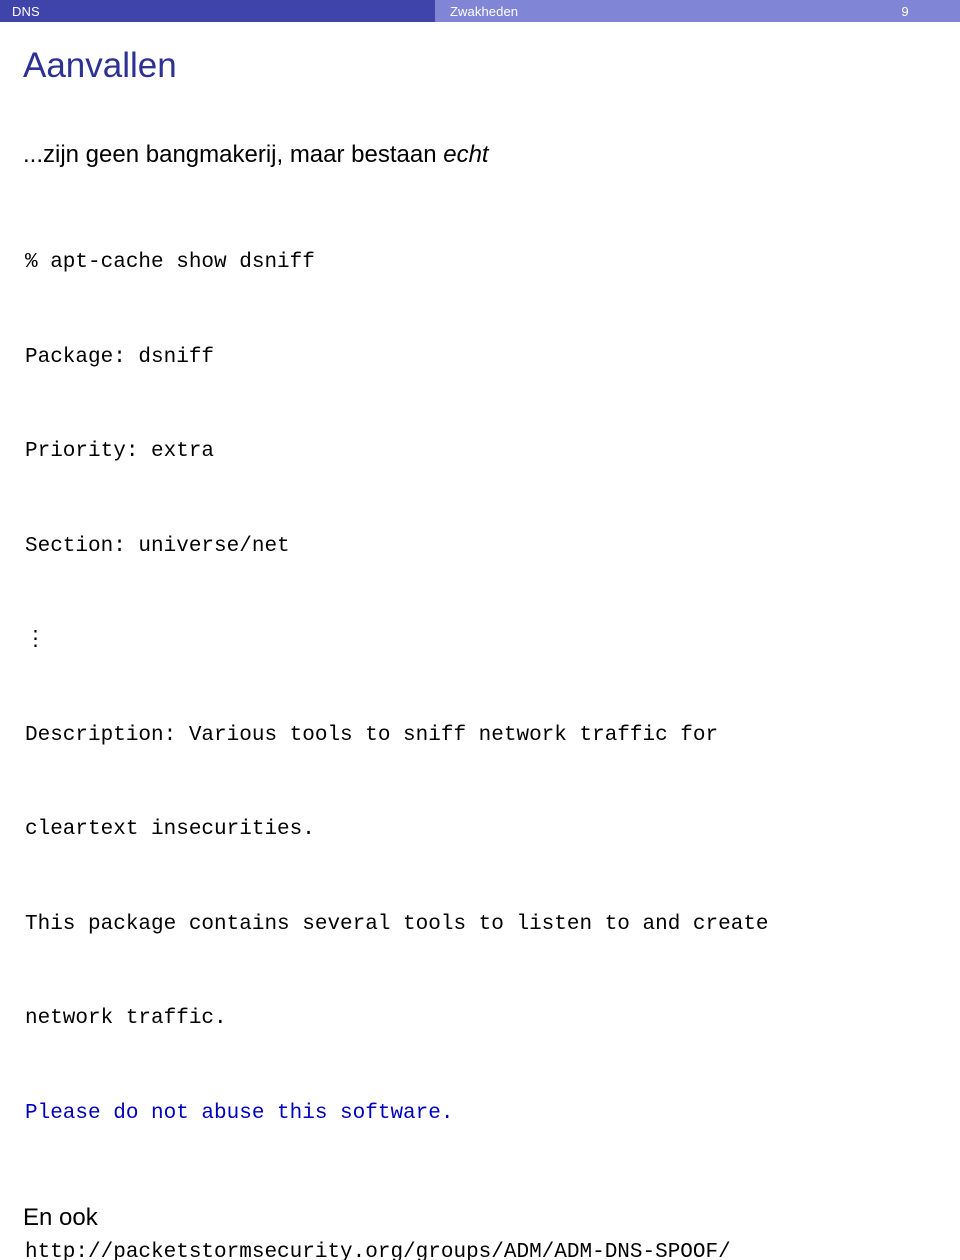  Describe the element at coordinates (170, 829) in the screenshot. I see `verbatim-line: cleartext insecurities.` at that location.